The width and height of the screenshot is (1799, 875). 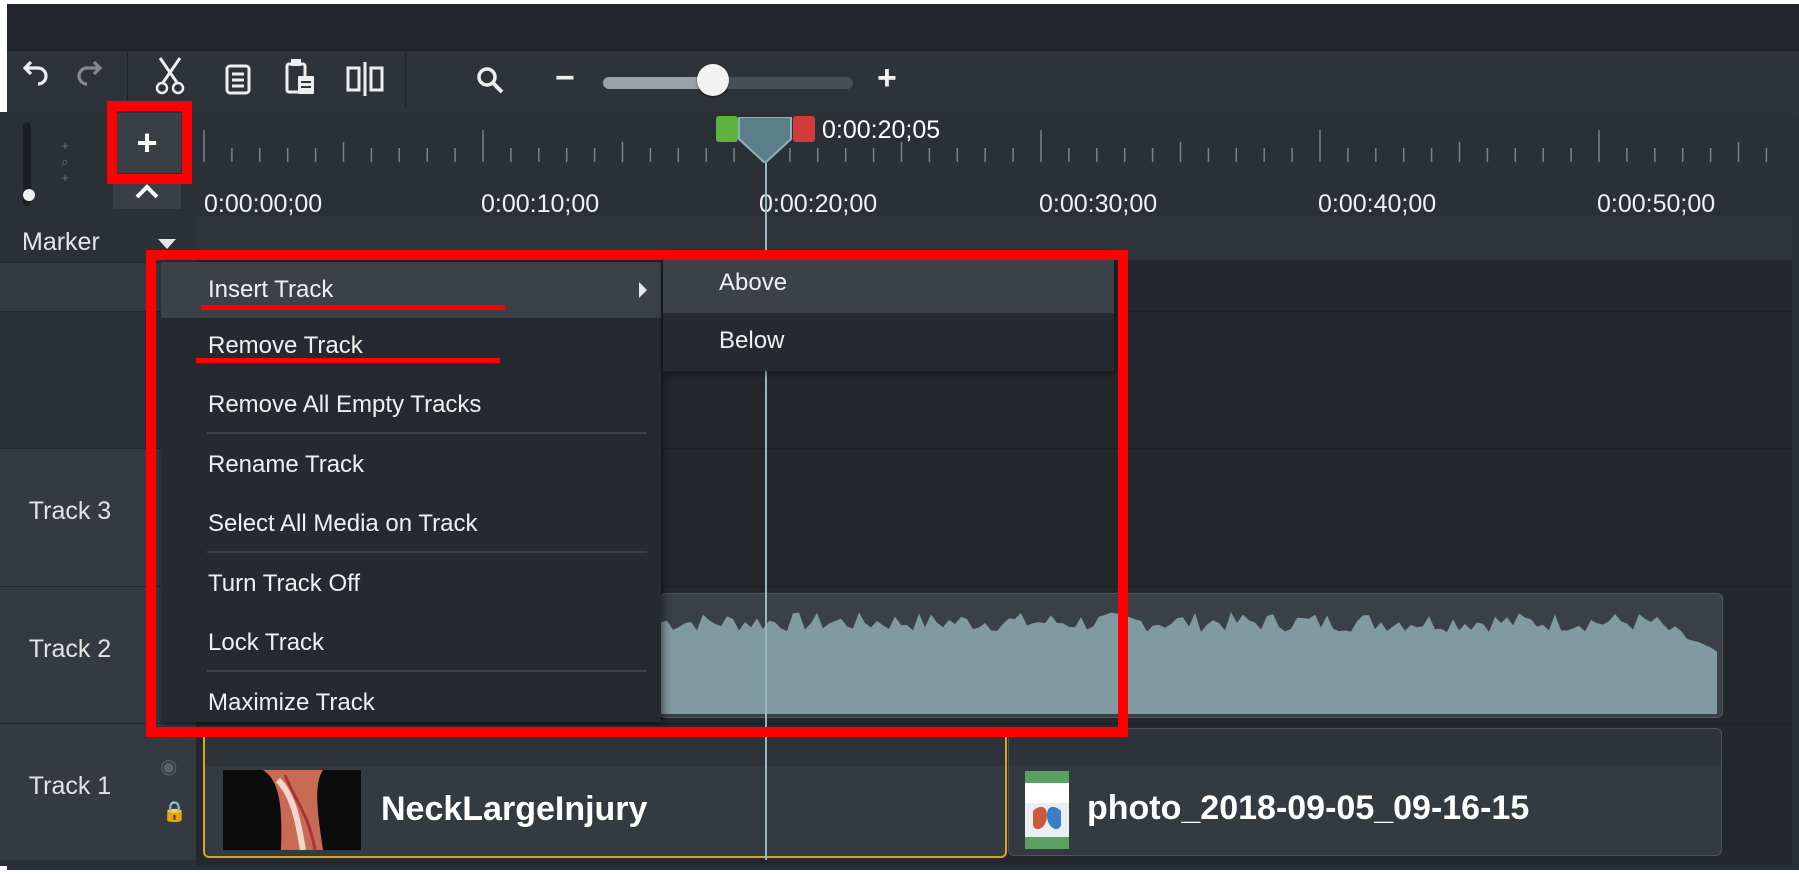 I want to click on submenu-item-label: Below, so click(x=752, y=340).